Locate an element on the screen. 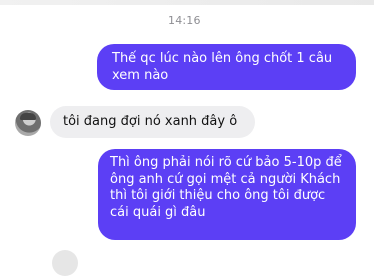 This screenshot has width=374, height=276. message-timestamp: 14:16 is located at coordinates (184, 20).